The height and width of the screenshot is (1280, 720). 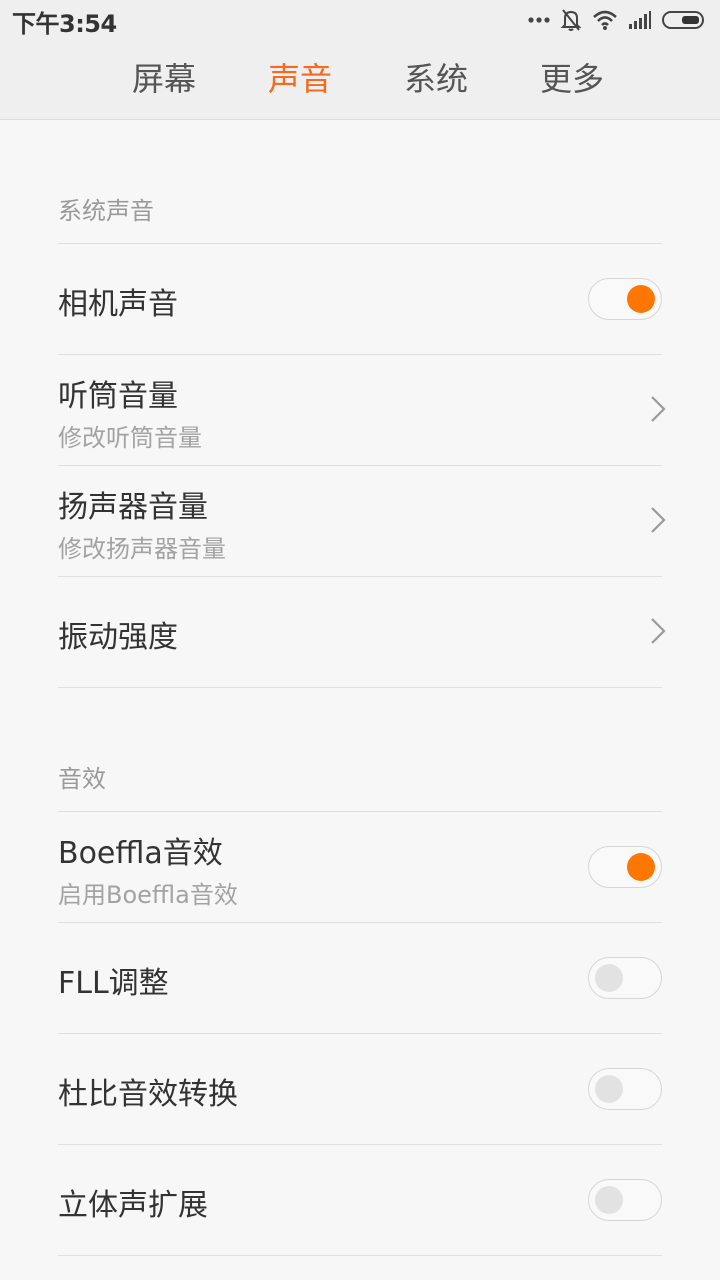 What do you see at coordinates (360, 20) in the screenshot?
I see `status-bar: 下午3:54` at bounding box center [360, 20].